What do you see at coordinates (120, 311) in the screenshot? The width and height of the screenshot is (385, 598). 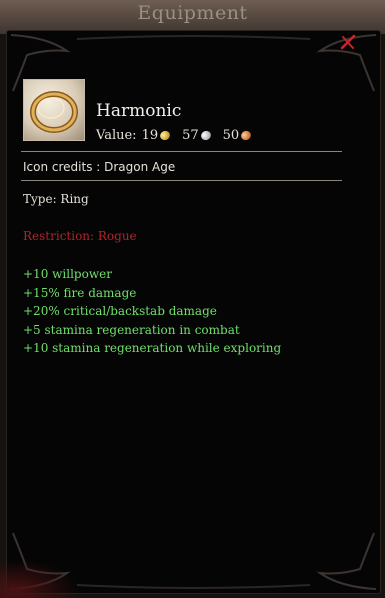 I see `bonus-line: +20% critical/backstab damage` at bounding box center [120, 311].